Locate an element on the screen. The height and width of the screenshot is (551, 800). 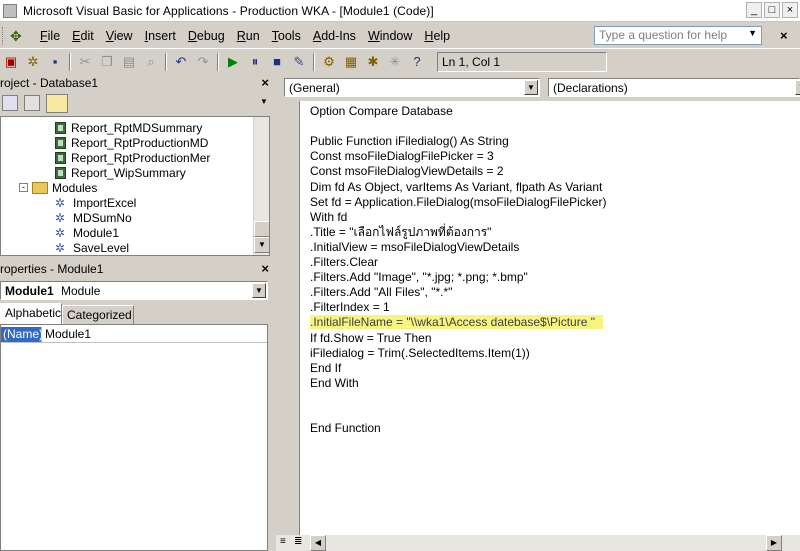
maximize-button: □ is located at coordinates (772, 10).